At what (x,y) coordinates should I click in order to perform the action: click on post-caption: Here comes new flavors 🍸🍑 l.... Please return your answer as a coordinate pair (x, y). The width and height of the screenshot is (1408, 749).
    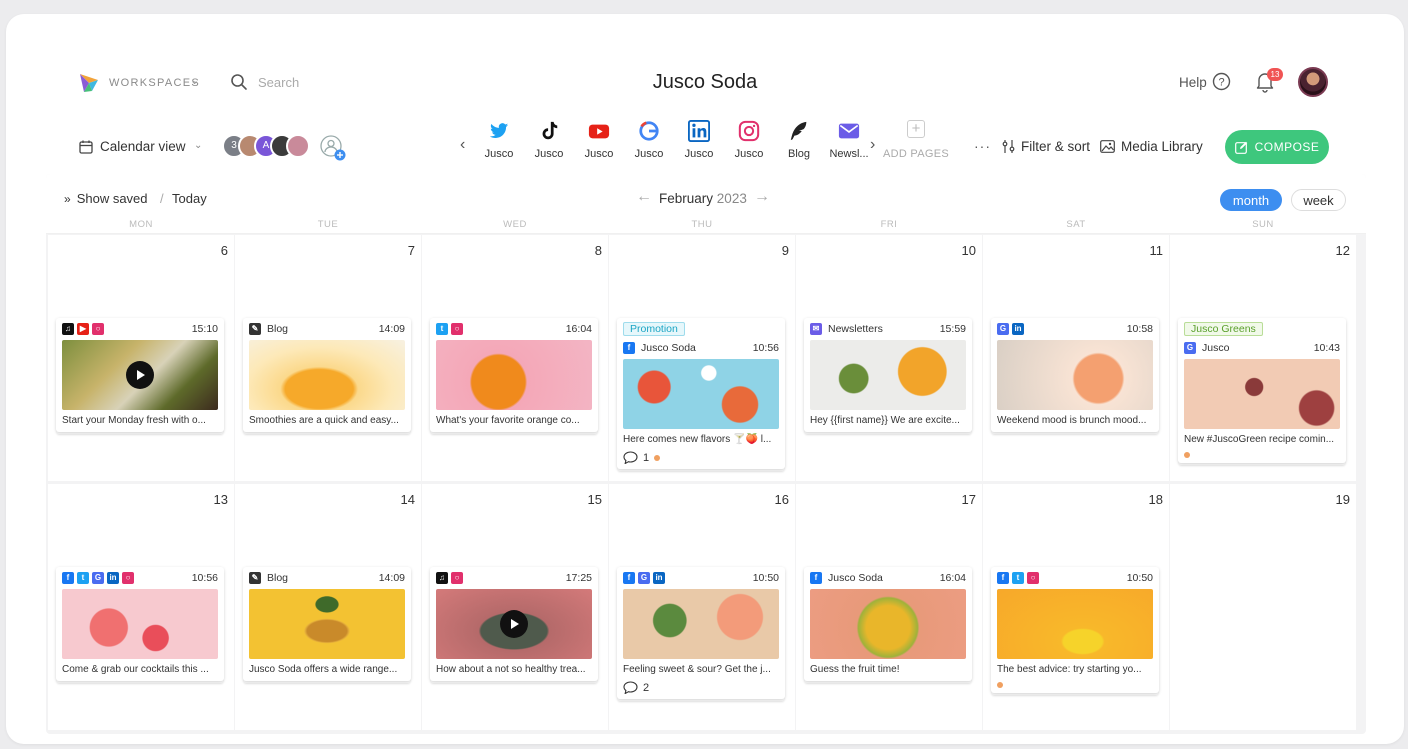
    Looking at the image, I should click on (697, 439).